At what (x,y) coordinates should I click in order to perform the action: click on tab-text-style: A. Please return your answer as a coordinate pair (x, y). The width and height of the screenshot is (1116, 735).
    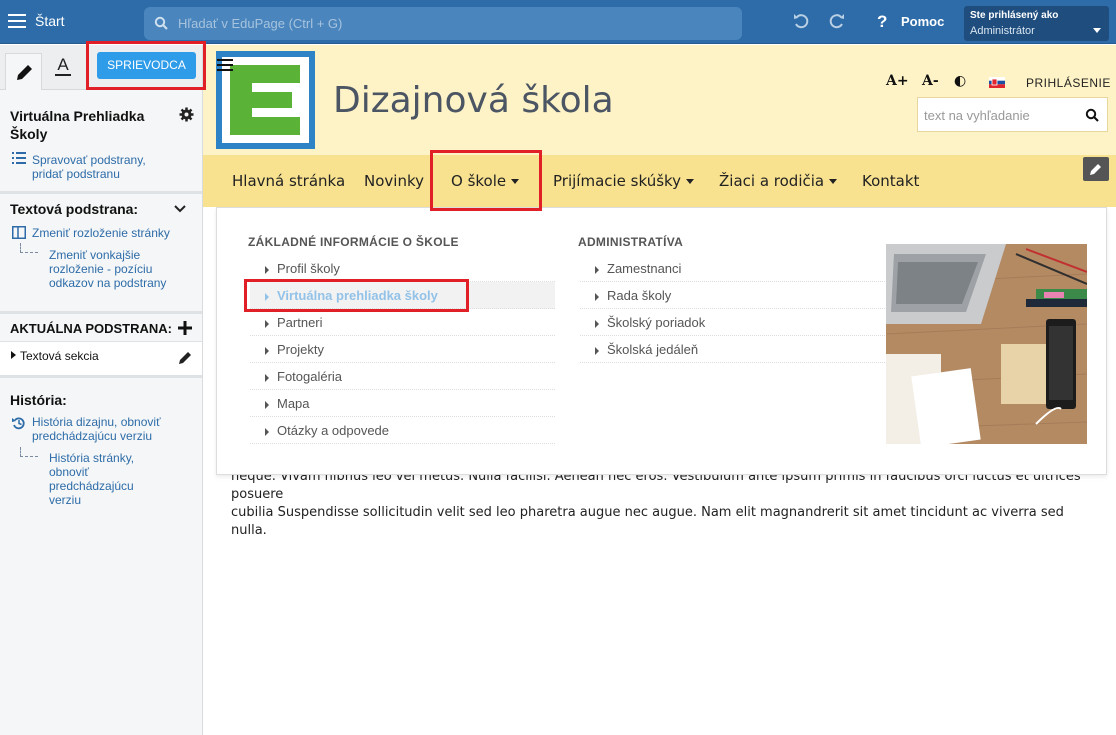
    Looking at the image, I should click on (63, 70).